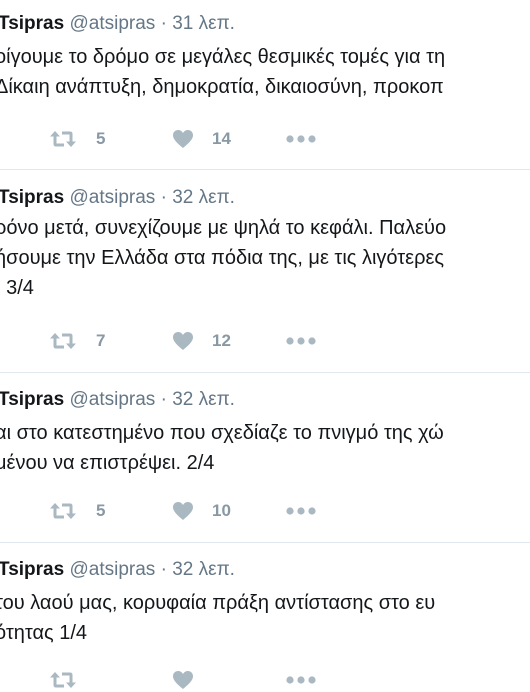 This screenshot has height=692, width=530. I want to click on like-button: 14, so click(201, 139).